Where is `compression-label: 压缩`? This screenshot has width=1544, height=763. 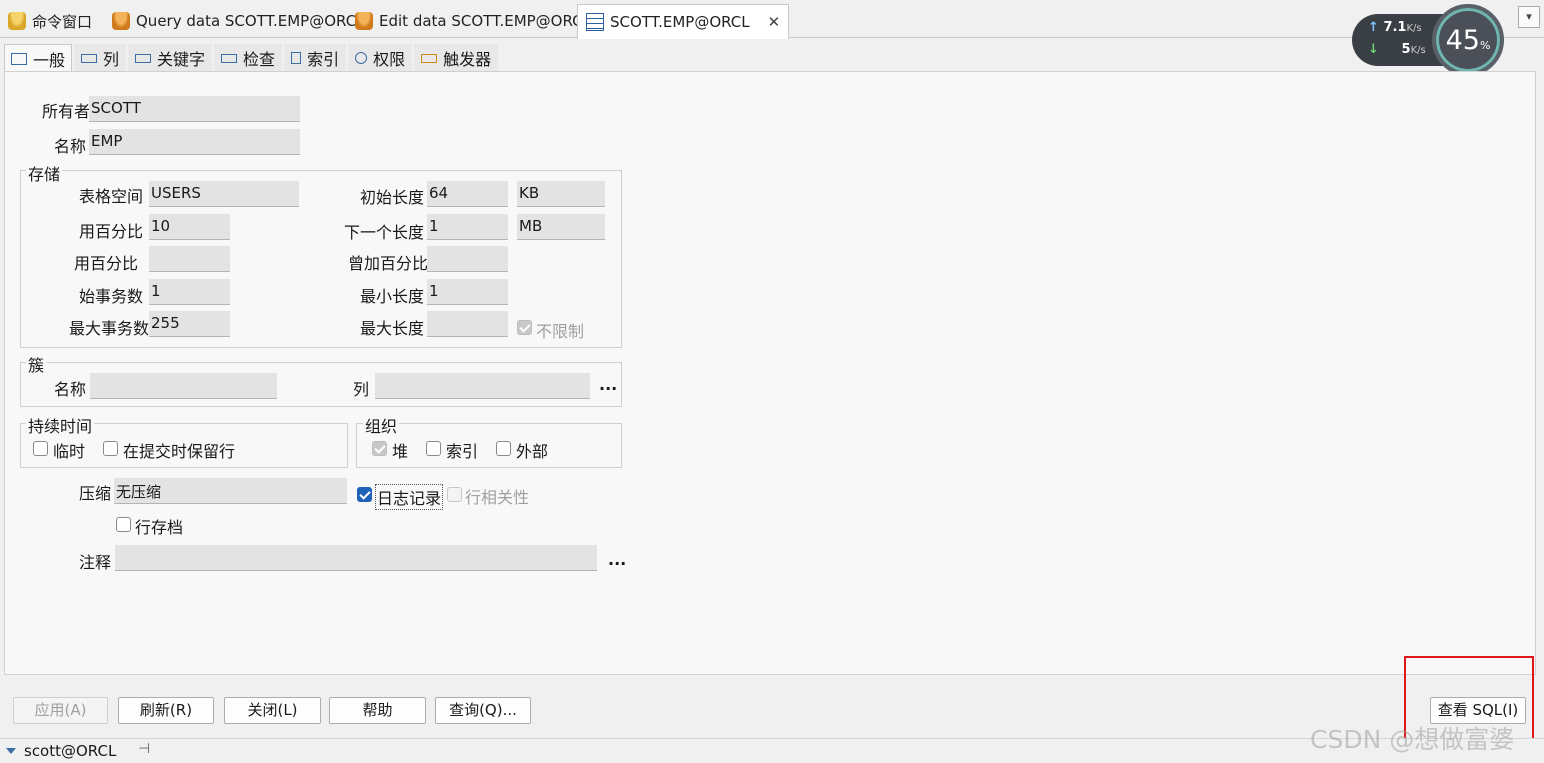 compression-label: 压缩 is located at coordinates (95, 493).